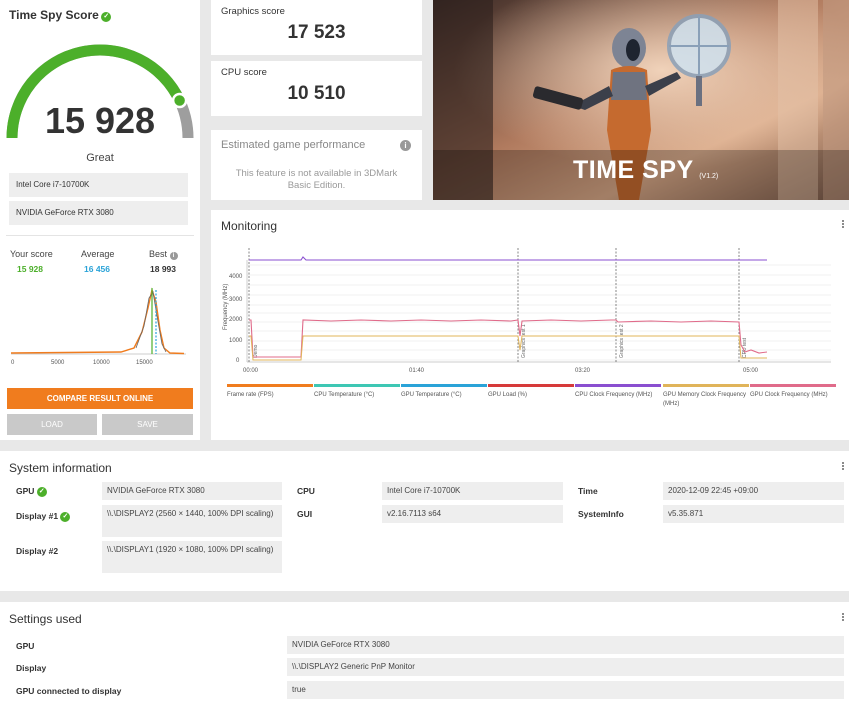 The width and height of the screenshot is (849, 707). I want to click on x-tick-0140: 01:40, so click(417, 371).